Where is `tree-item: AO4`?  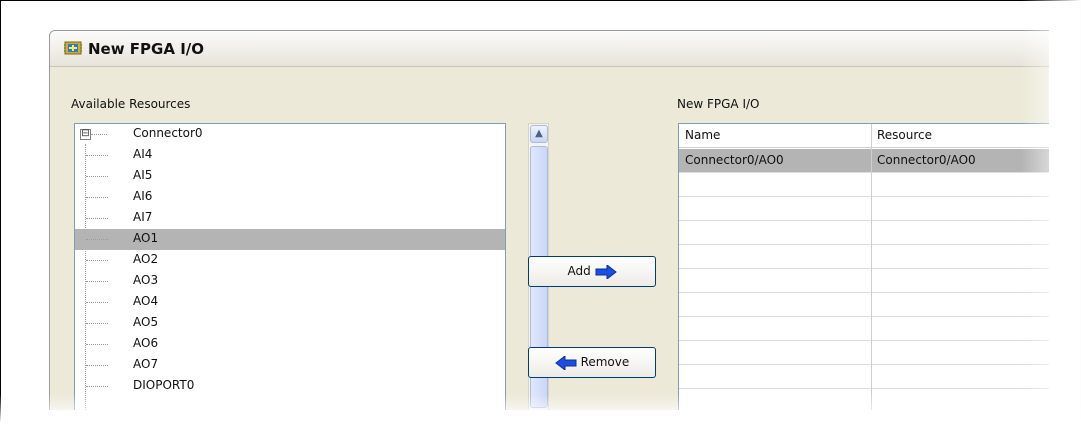
tree-item: AO4 is located at coordinates (290, 302).